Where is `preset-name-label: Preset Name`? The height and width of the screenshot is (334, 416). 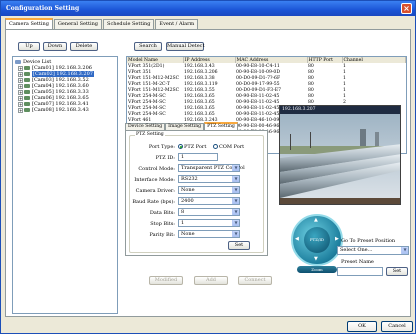 preset-name-label: Preset Name is located at coordinates (357, 262).